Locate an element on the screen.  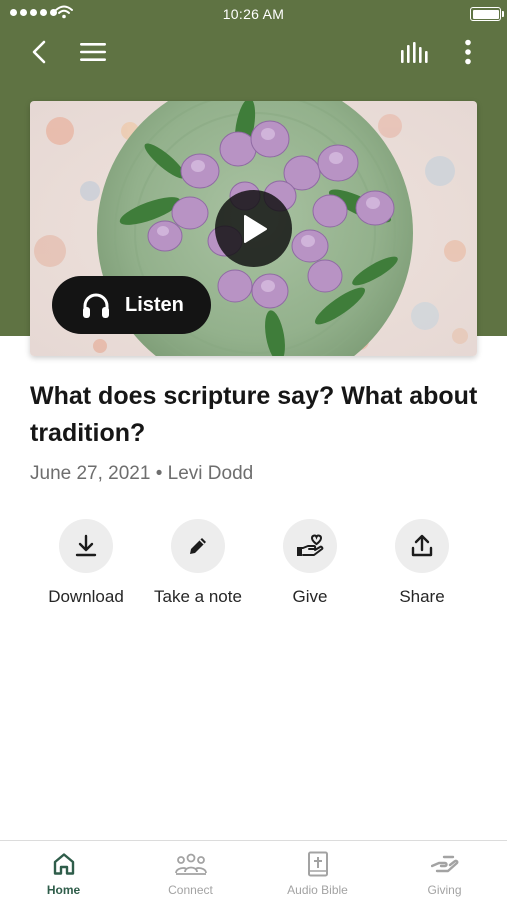
share-button: Share is located at coordinates (422, 563).